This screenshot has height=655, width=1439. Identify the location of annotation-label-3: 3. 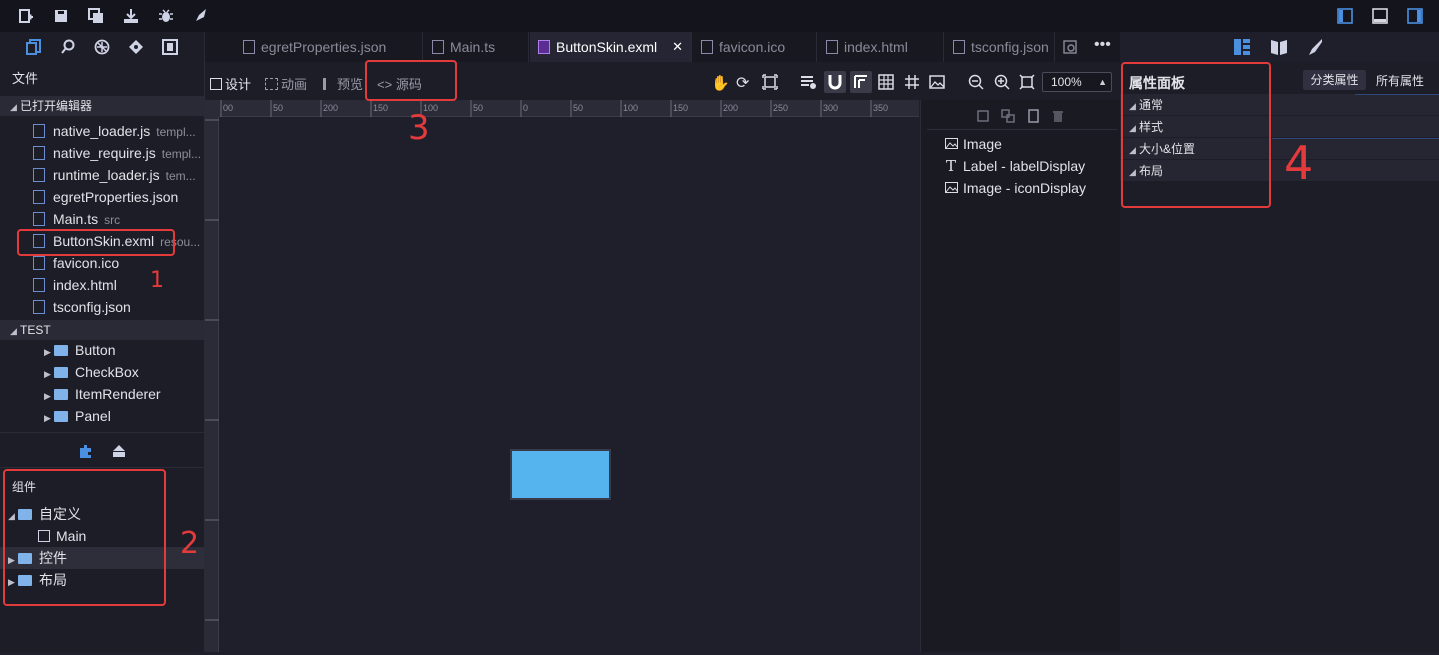
(419, 128).